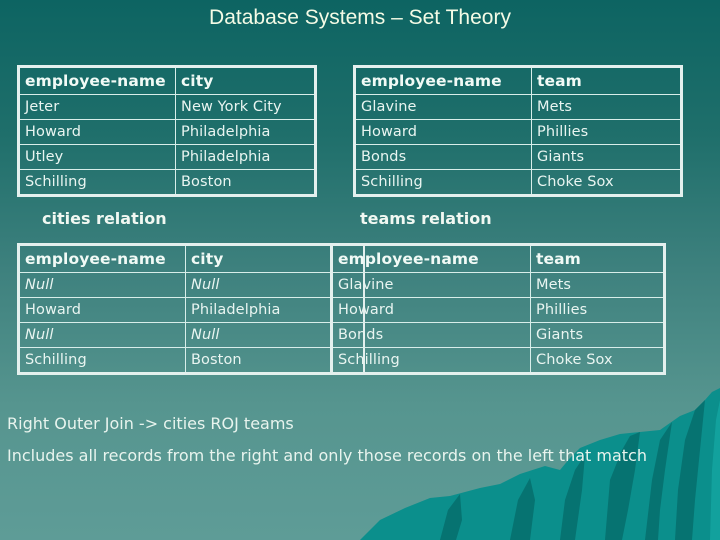 The height and width of the screenshot is (540, 720). Describe the element at coordinates (245, 182) in the screenshot. I see `table-cell: Boston` at that location.